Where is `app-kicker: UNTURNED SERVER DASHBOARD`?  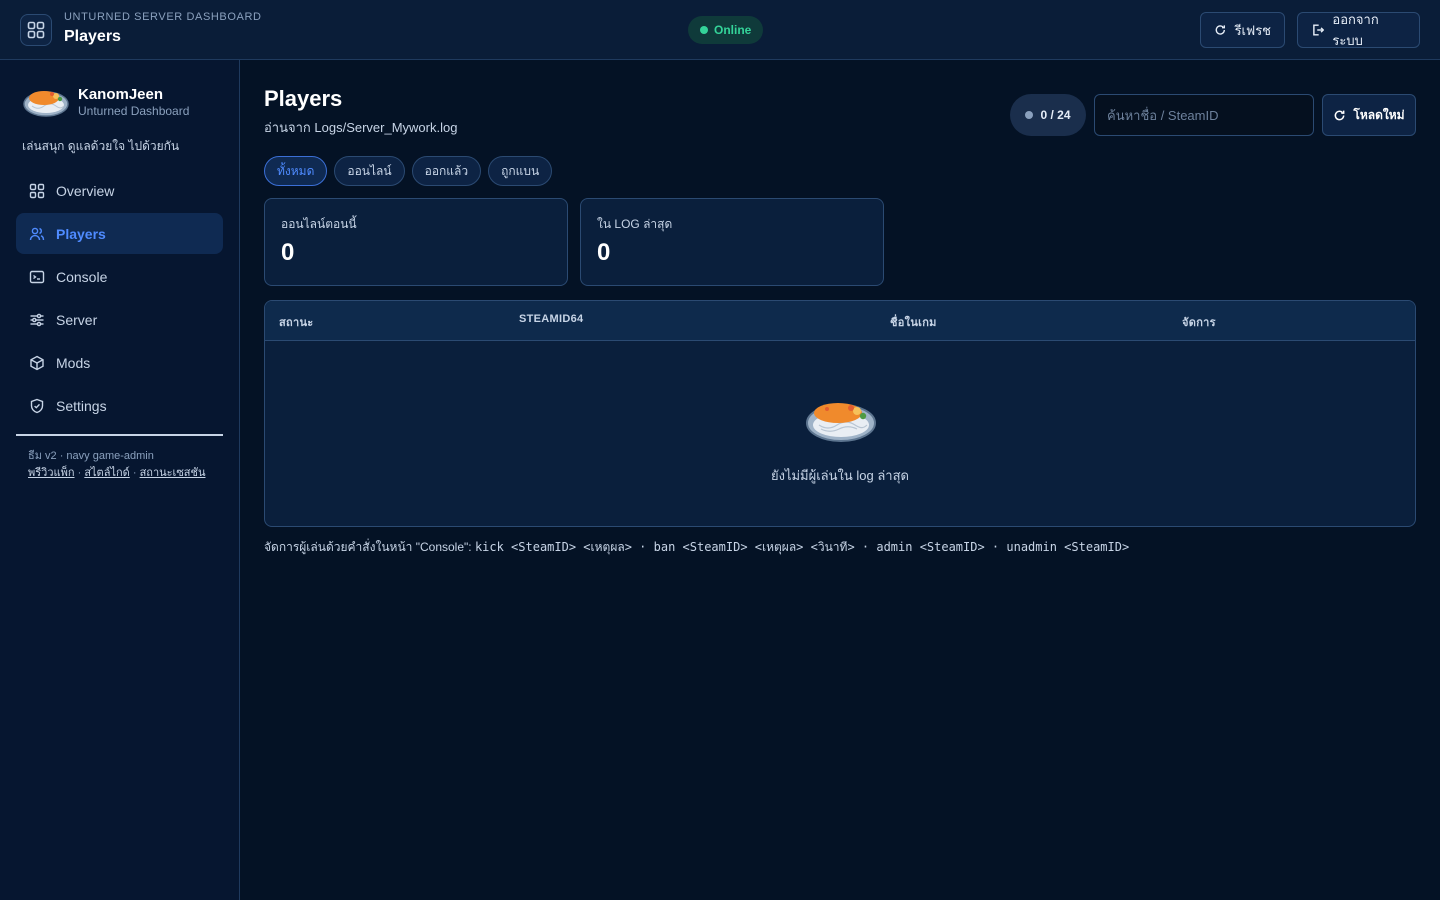 app-kicker: UNTURNED SERVER DASHBOARD is located at coordinates (163, 17).